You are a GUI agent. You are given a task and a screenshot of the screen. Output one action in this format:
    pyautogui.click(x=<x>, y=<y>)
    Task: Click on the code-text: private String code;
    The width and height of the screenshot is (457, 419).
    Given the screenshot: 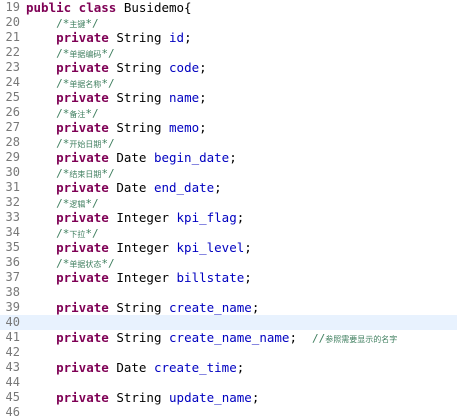 What is the action you would take?
    pyautogui.click(x=116, y=67)
    